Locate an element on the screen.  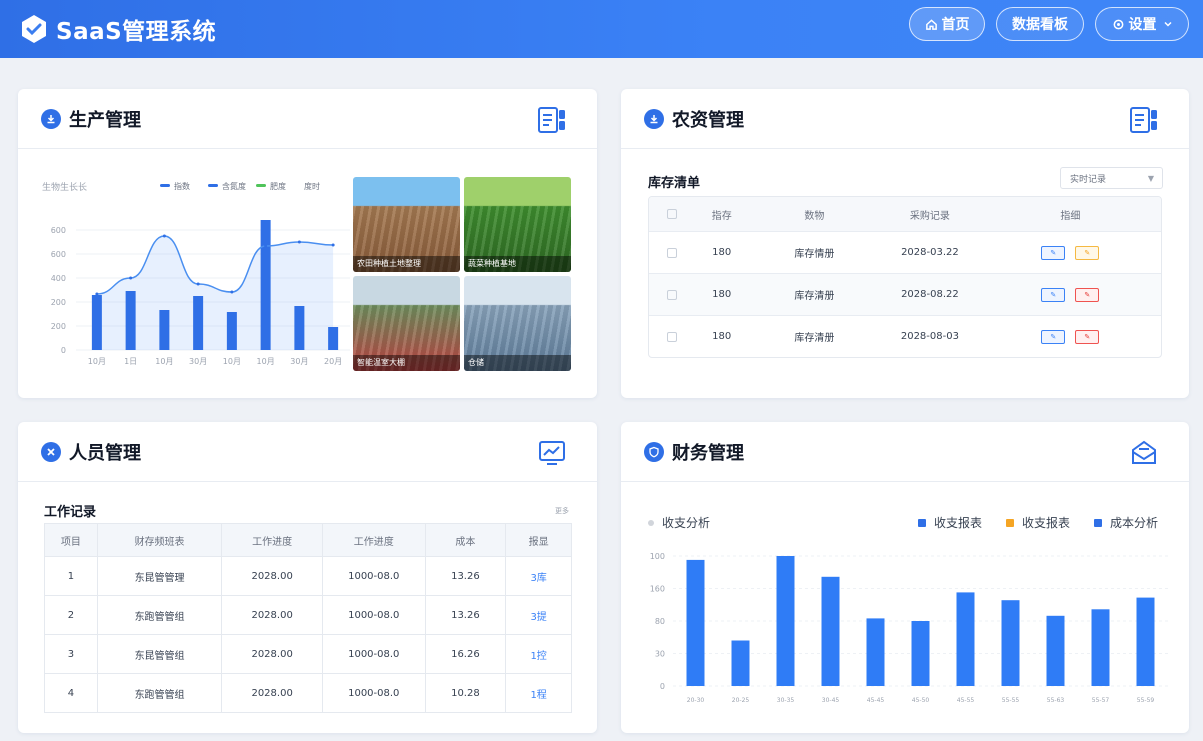
inventory-title: 农资管理 is located at coordinates (708, 120).